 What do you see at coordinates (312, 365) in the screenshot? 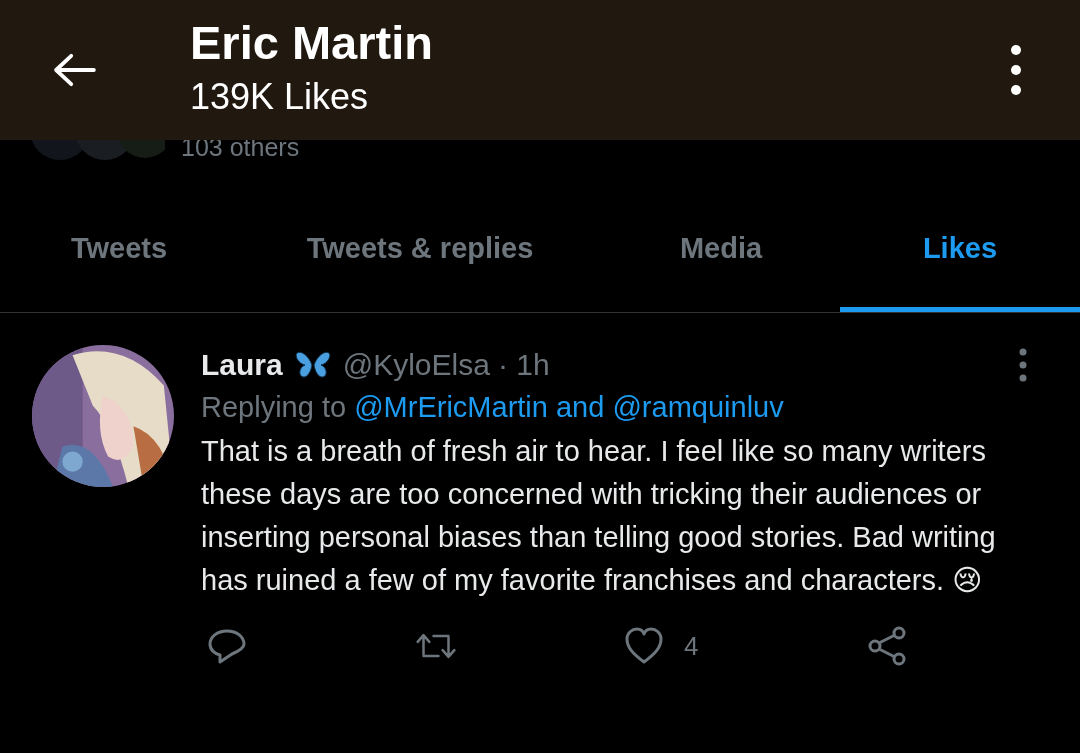
I see `butterfly-icon` at bounding box center [312, 365].